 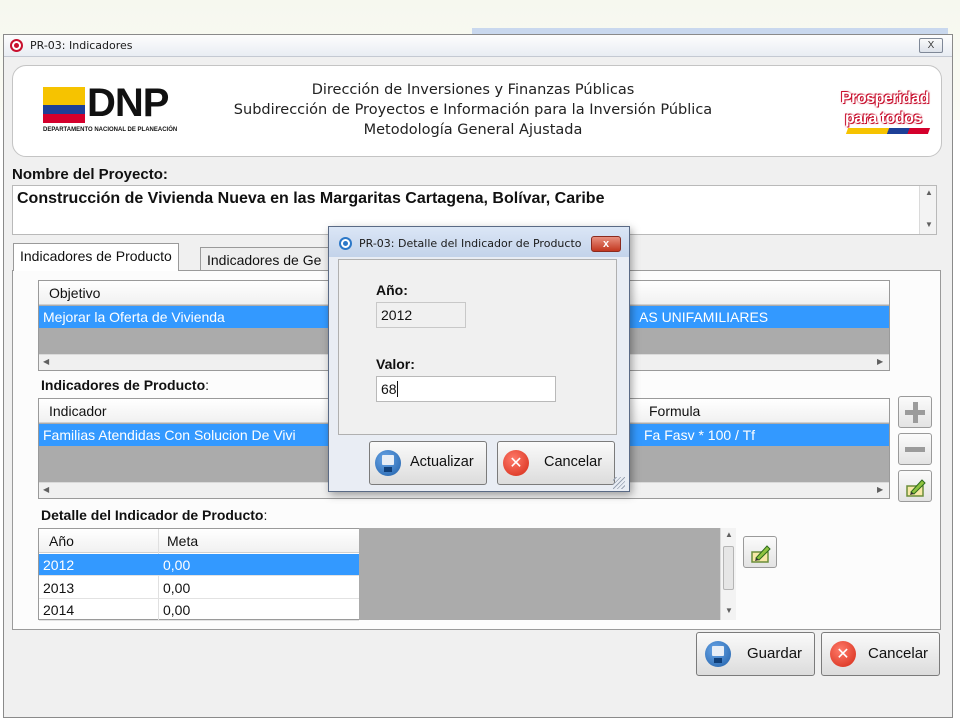 I want to click on detalle-row: 2014 0,00, so click(x=199, y=610).